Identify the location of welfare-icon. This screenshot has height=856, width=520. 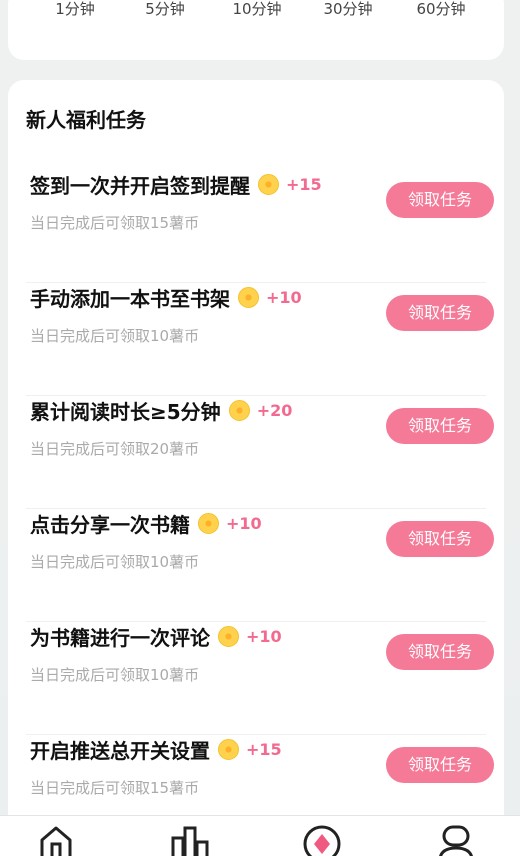
(322, 840).